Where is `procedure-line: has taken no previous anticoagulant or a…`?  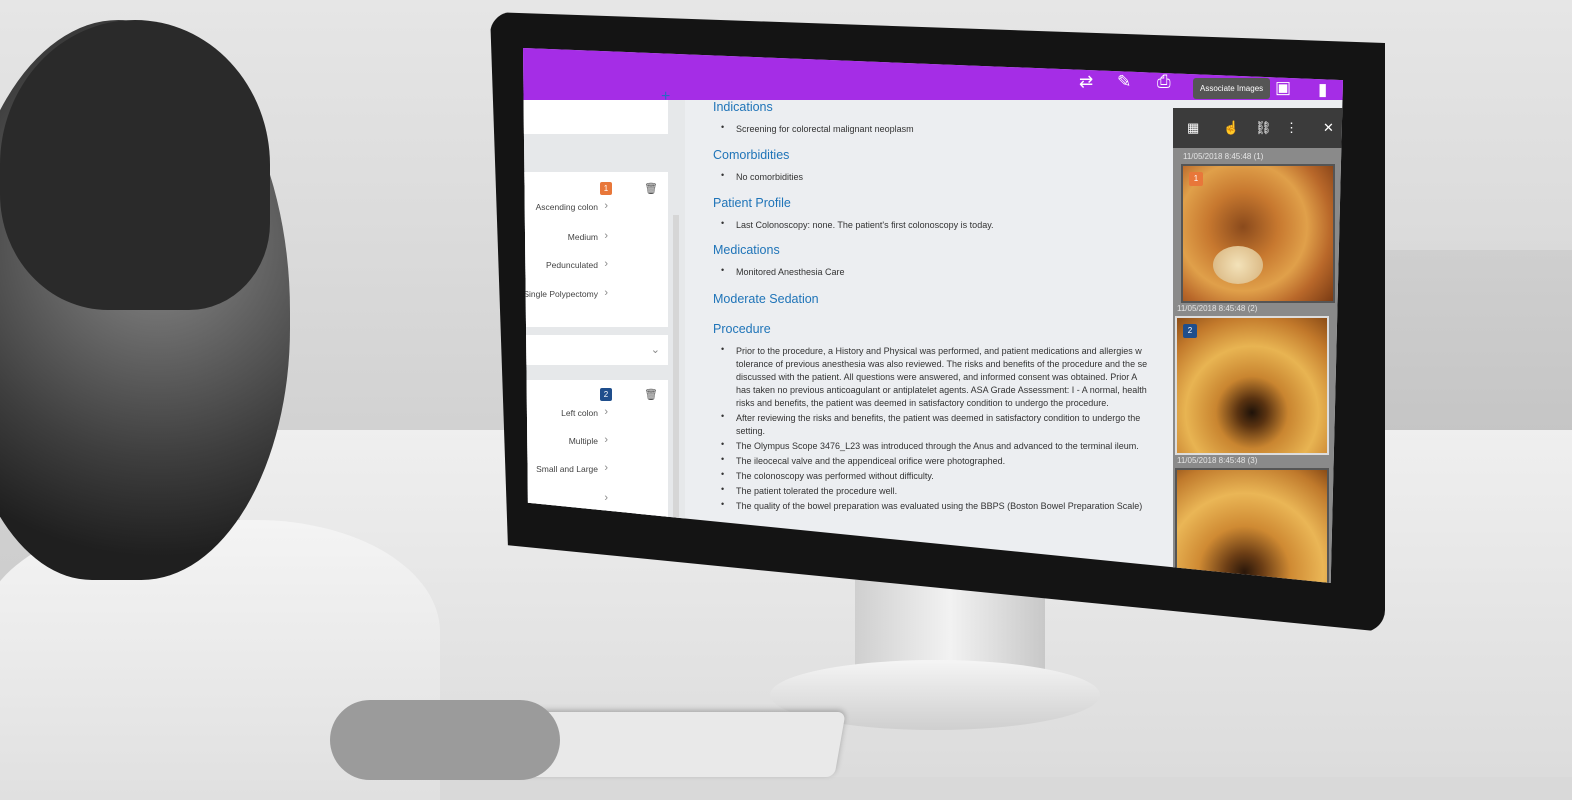 procedure-line: has taken no previous anticoagulant or a… is located at coordinates (941, 390).